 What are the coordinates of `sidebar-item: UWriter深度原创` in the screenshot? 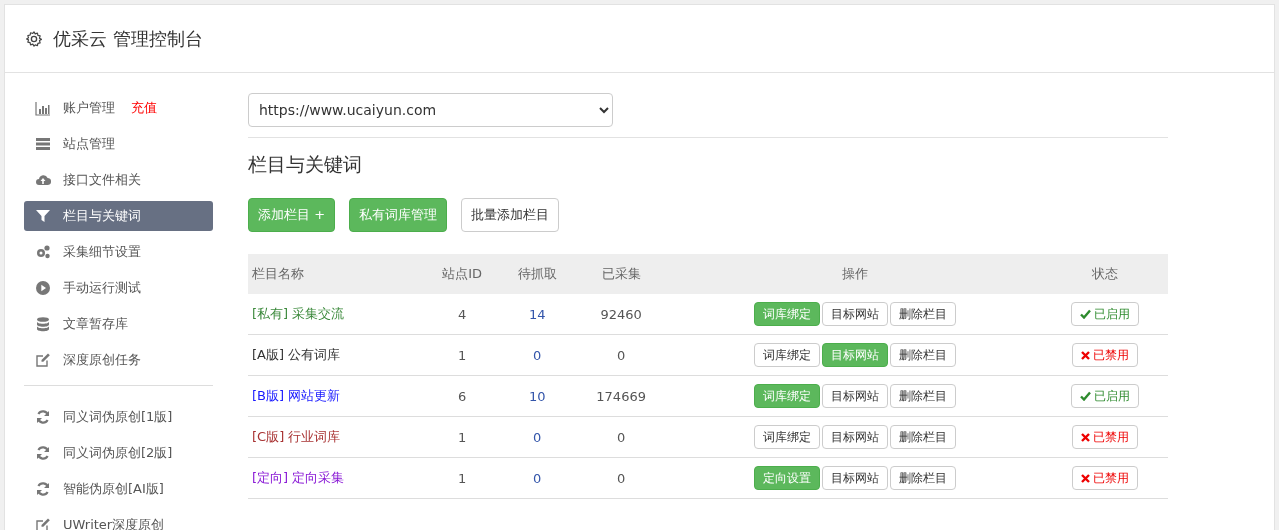 It's located at (118, 520).